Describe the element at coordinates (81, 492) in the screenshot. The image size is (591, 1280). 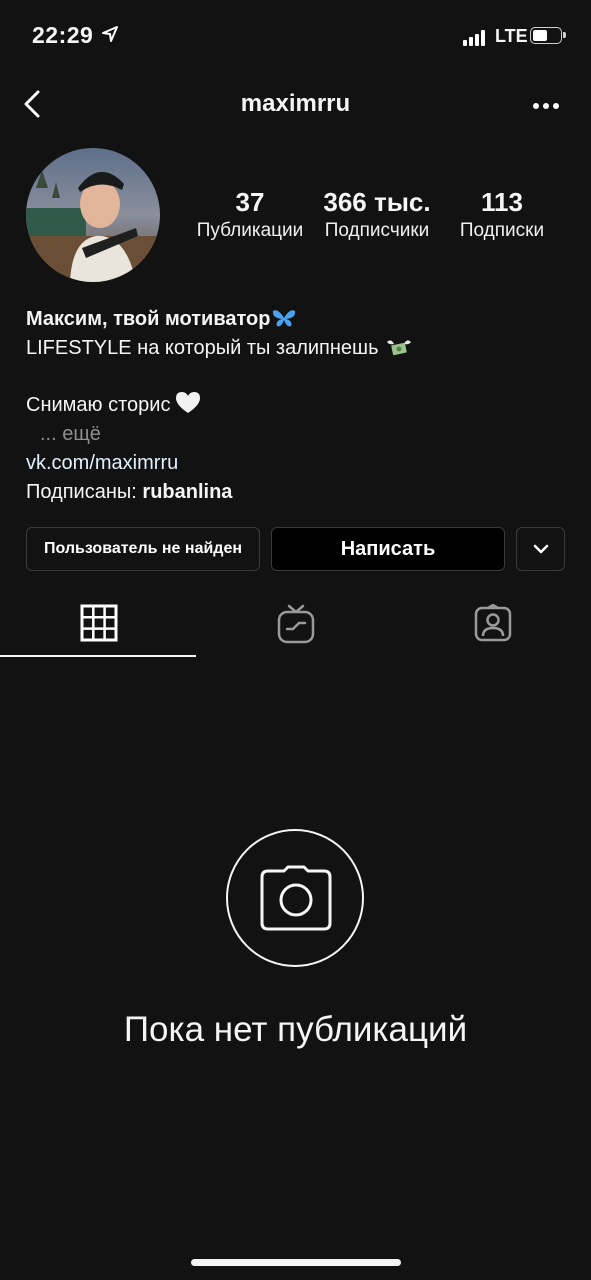
I see `followed-by-prefix: Подписаны:` at that location.